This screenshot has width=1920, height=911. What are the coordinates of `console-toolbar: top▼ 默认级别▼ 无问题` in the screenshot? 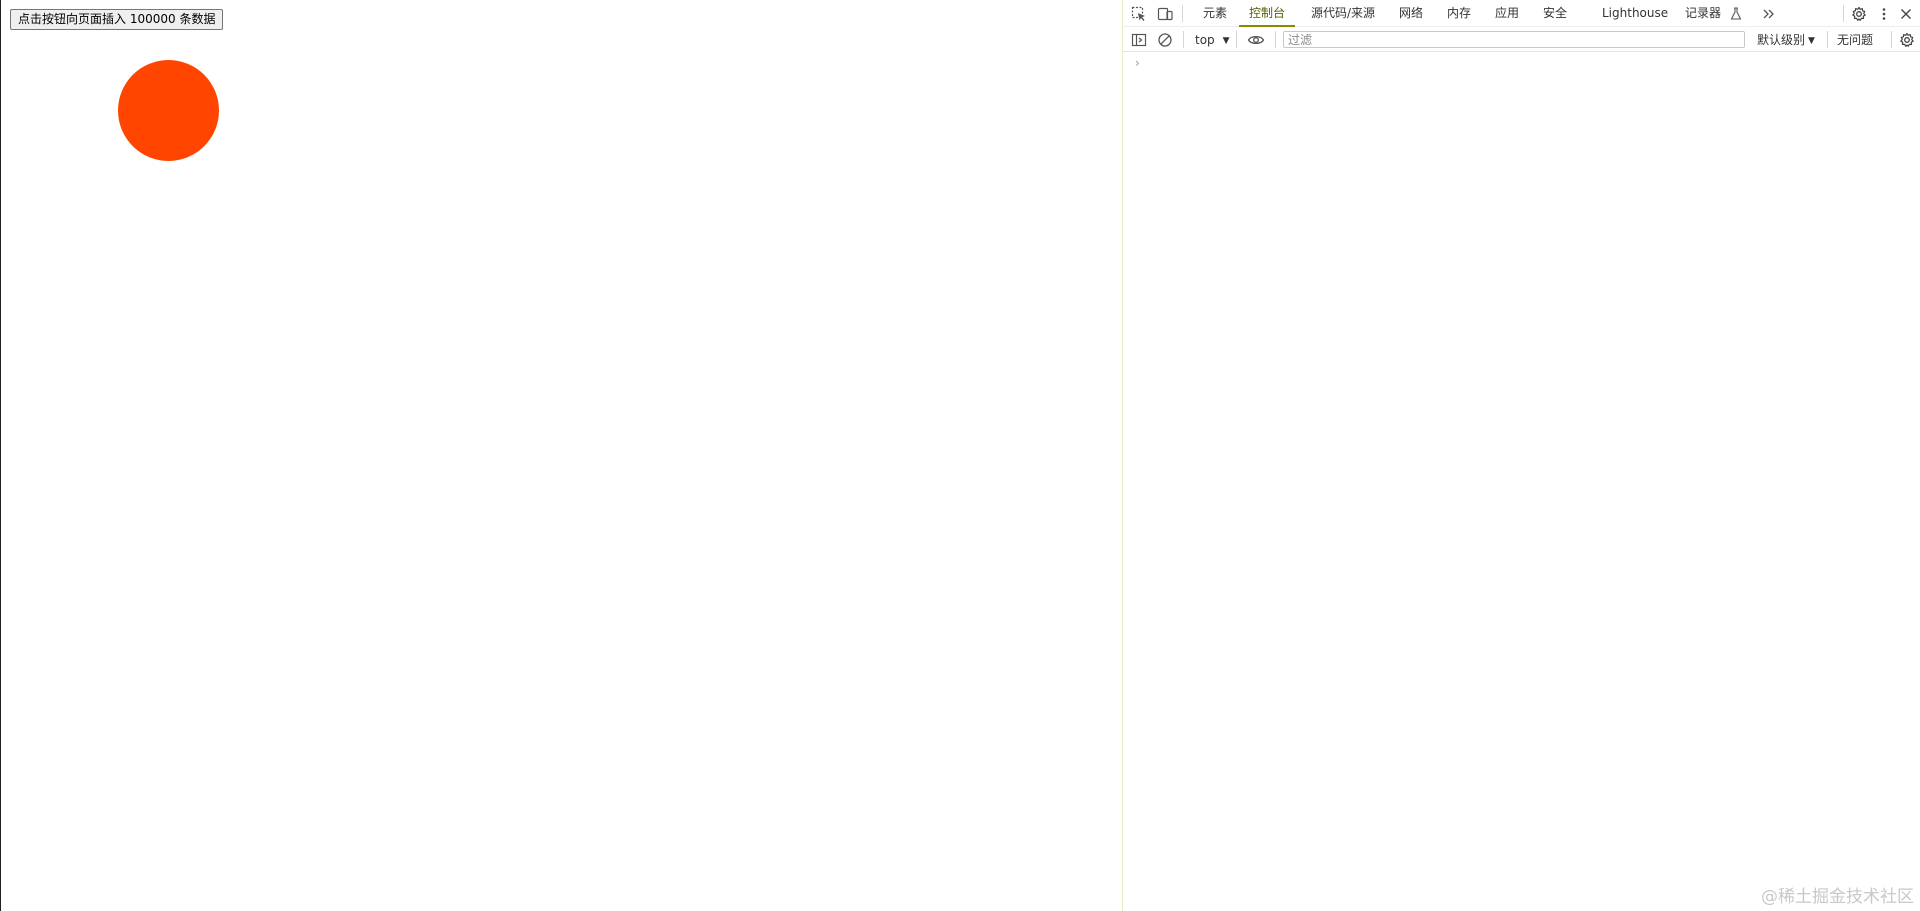 It's located at (1521, 39).